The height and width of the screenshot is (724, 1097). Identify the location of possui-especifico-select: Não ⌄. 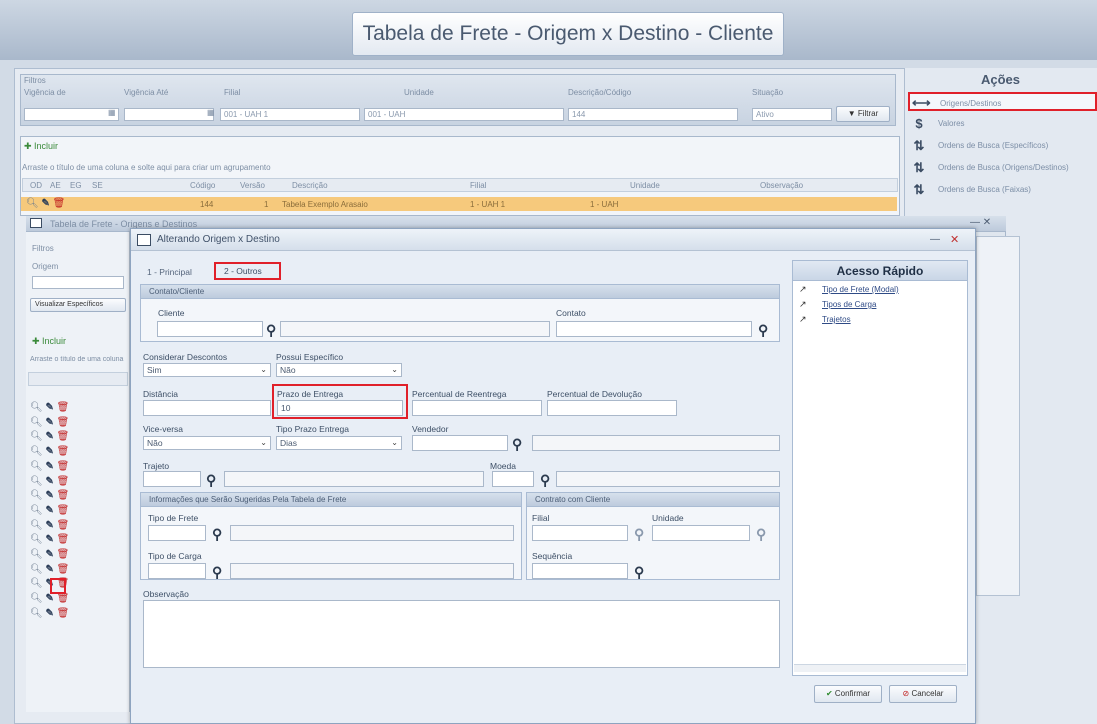
(339, 370).